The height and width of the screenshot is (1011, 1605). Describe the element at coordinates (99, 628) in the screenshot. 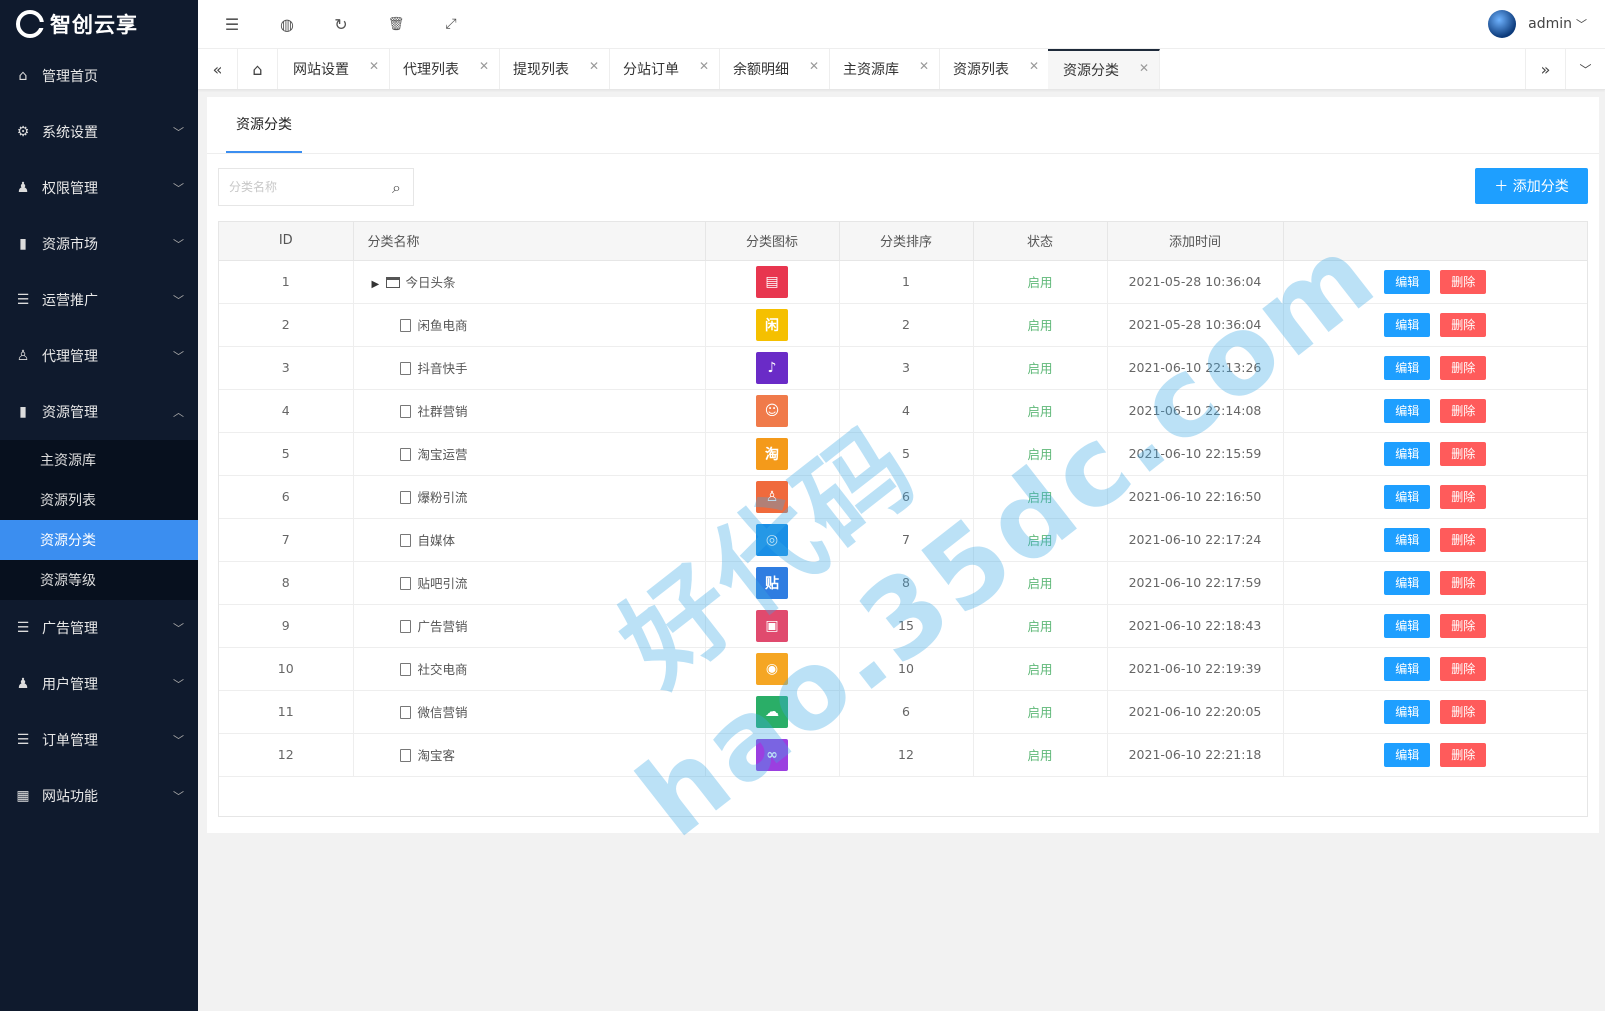

I see `sidebar-item-after-0: ☰ 广告管理 ﹀` at that location.